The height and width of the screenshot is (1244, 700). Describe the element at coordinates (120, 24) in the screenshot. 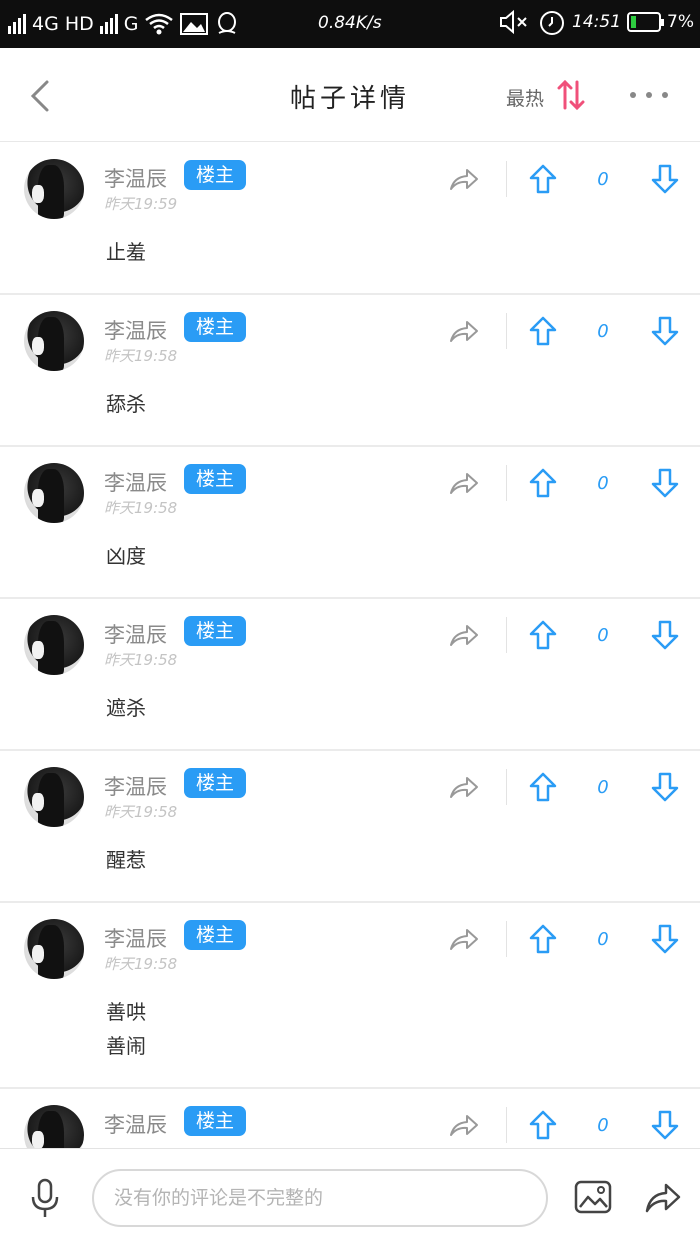

I see `status-left: 4G HD G` at that location.